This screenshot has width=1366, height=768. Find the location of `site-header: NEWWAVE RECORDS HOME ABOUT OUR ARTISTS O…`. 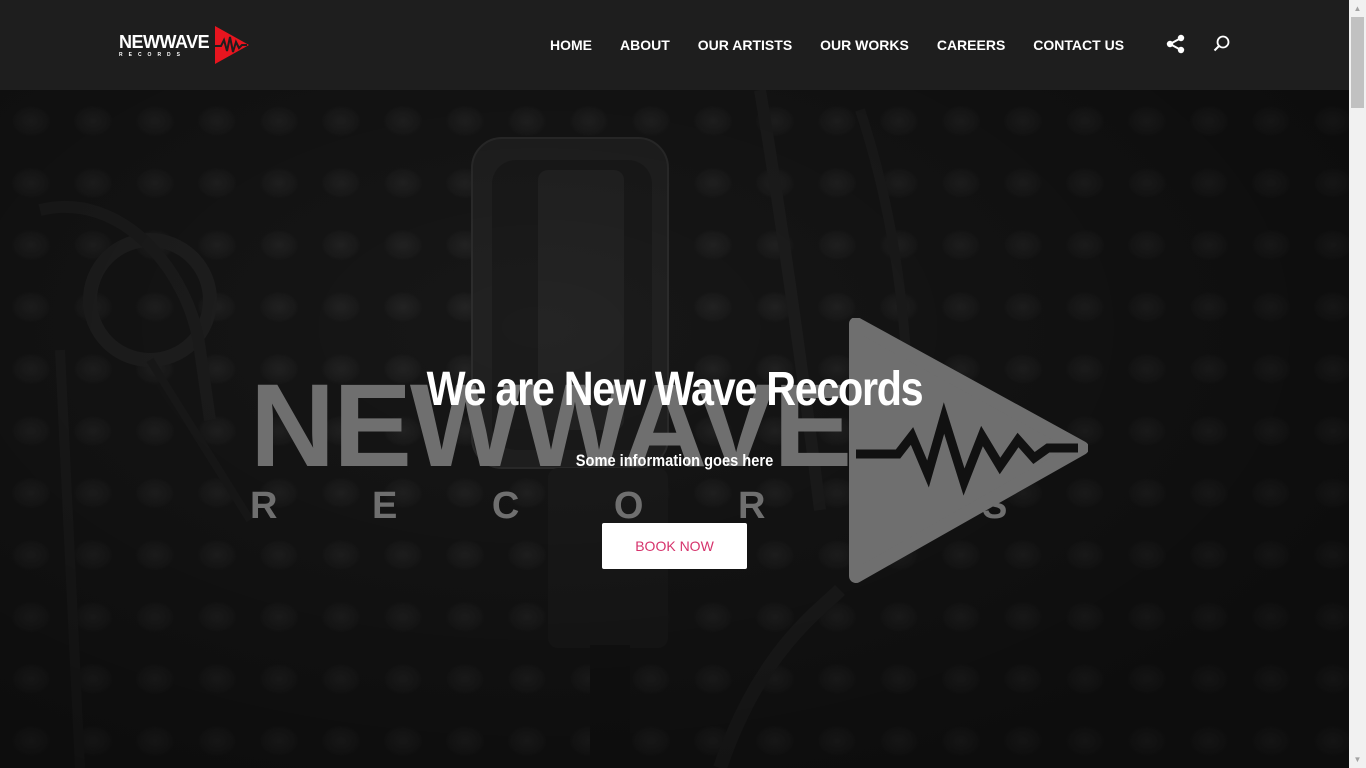

site-header: NEWWAVE RECORDS HOME ABOUT OUR ARTISTS O… is located at coordinates (674, 45).